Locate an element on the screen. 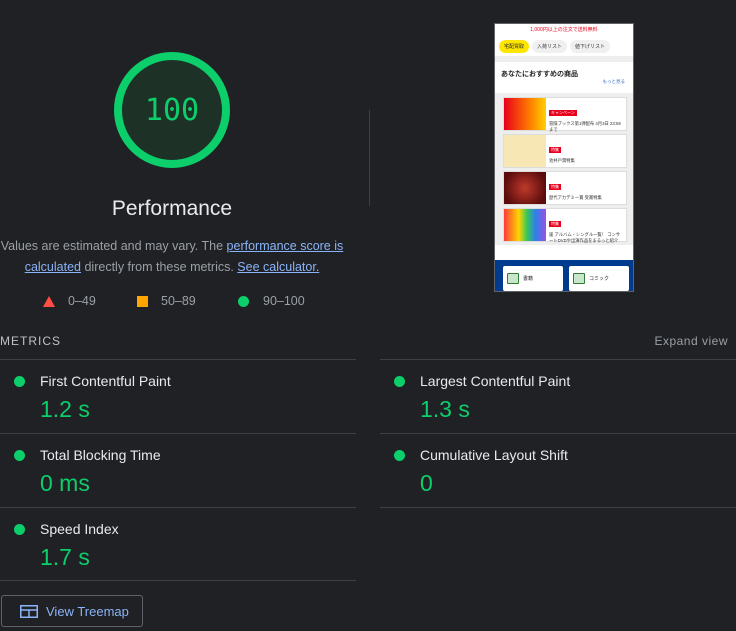  screenshot-bottom-nav: 書籍 コミック is located at coordinates (564, 275).